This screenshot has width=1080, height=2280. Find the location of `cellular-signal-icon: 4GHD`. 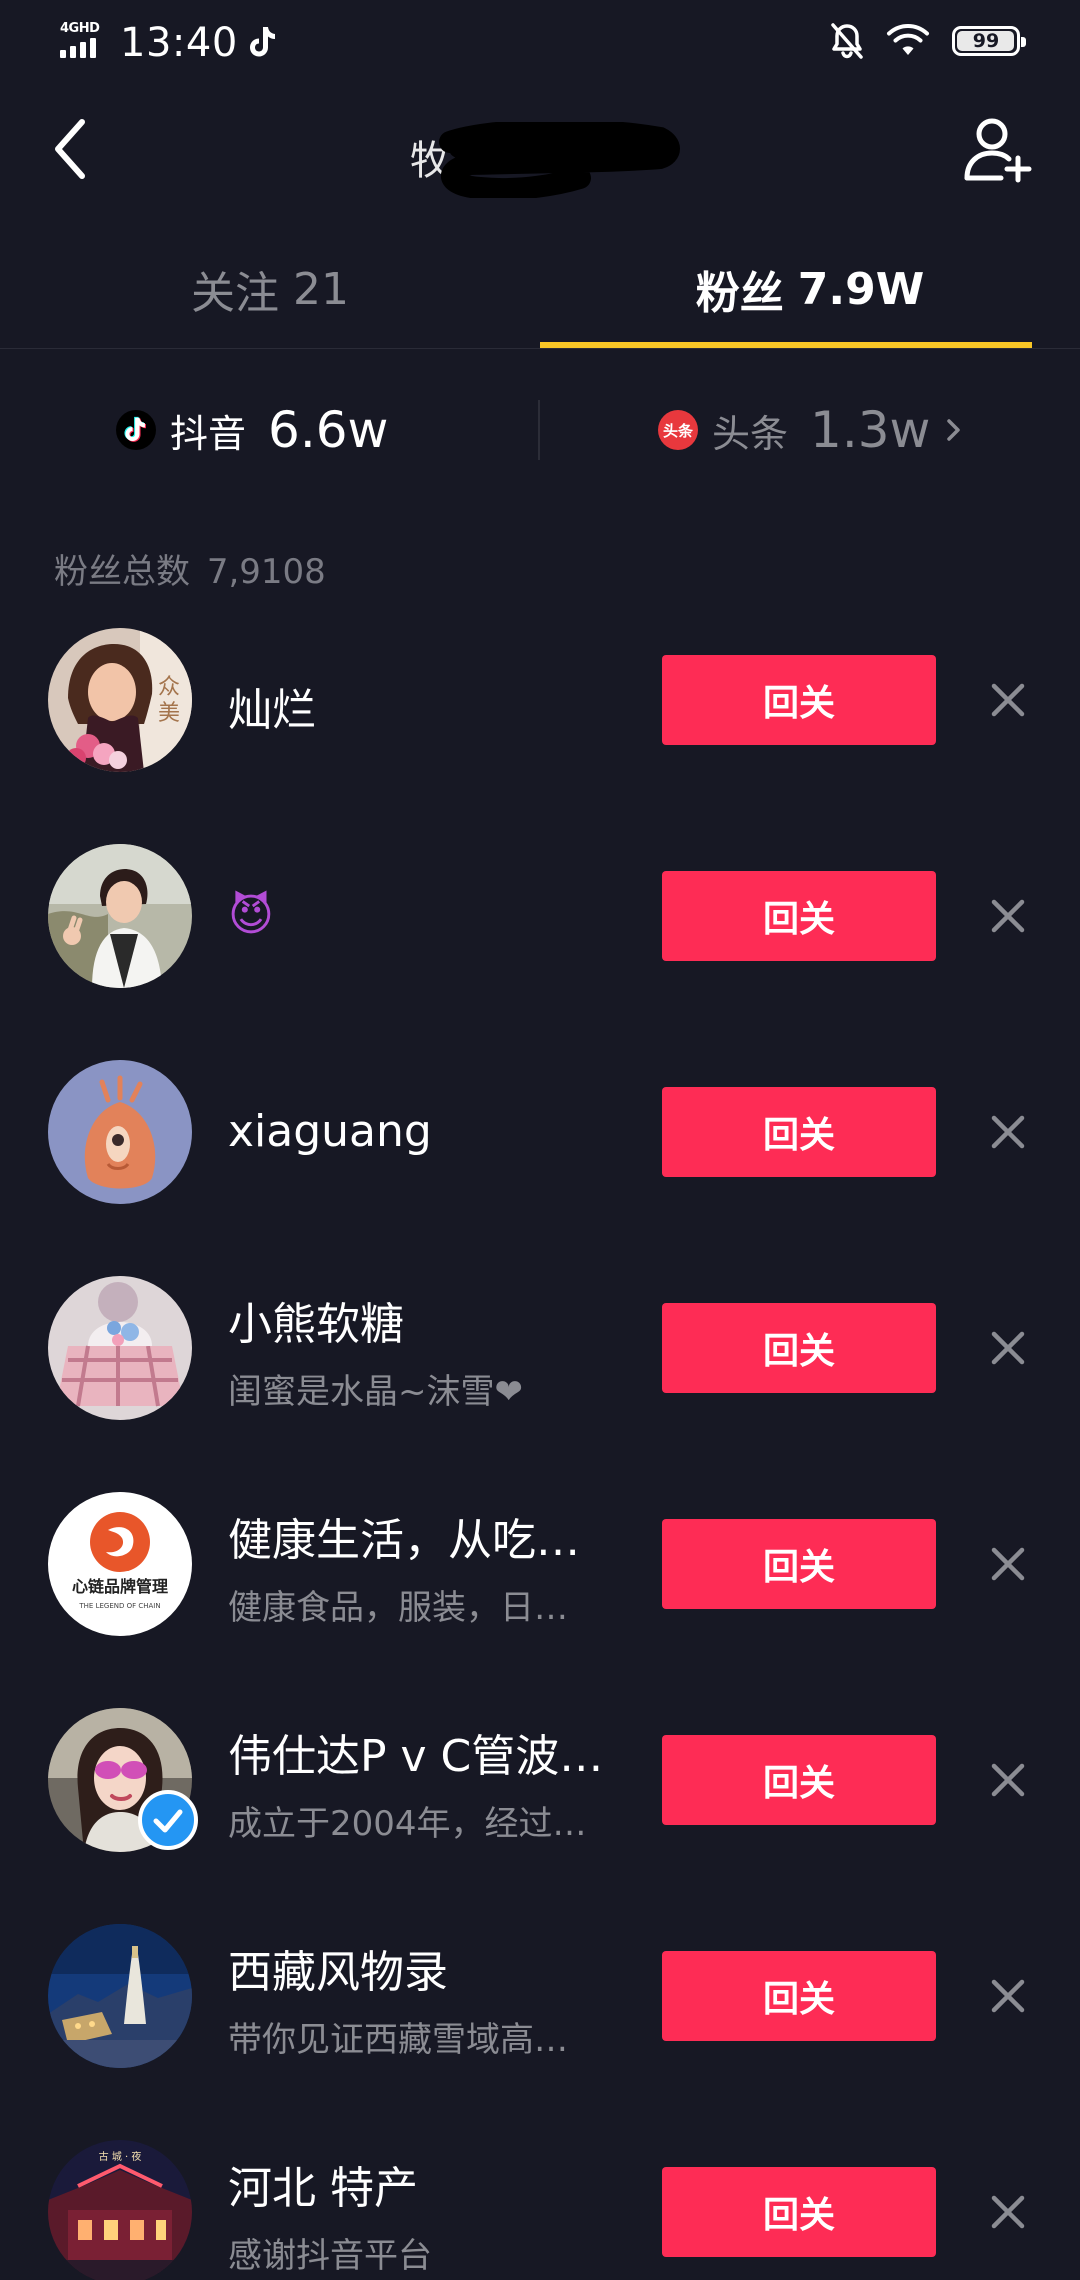

cellular-signal-icon: 4GHD is located at coordinates (84, 43).